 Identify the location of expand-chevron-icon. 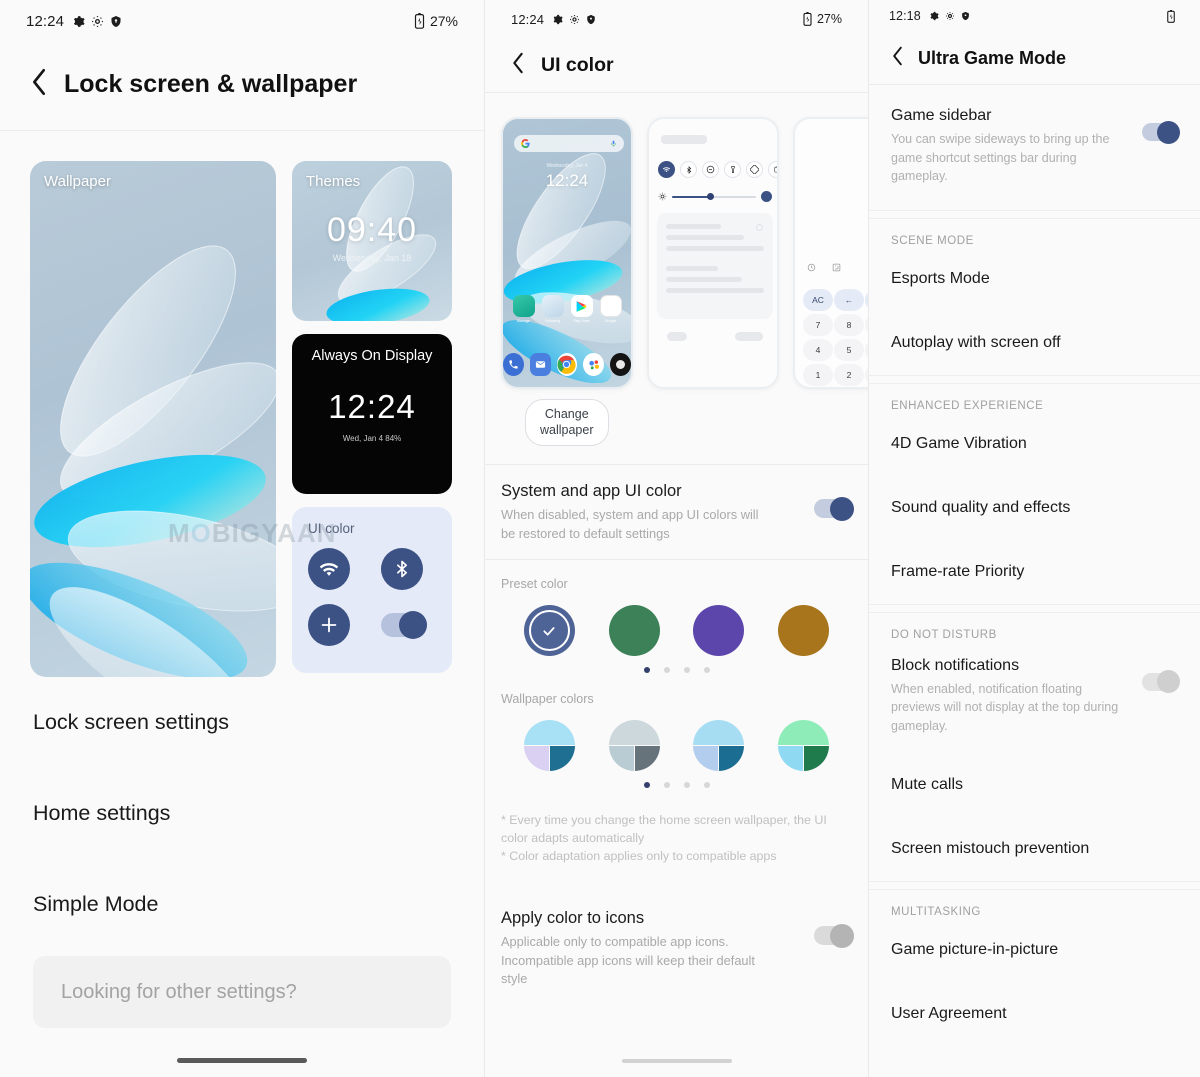
(759, 227).